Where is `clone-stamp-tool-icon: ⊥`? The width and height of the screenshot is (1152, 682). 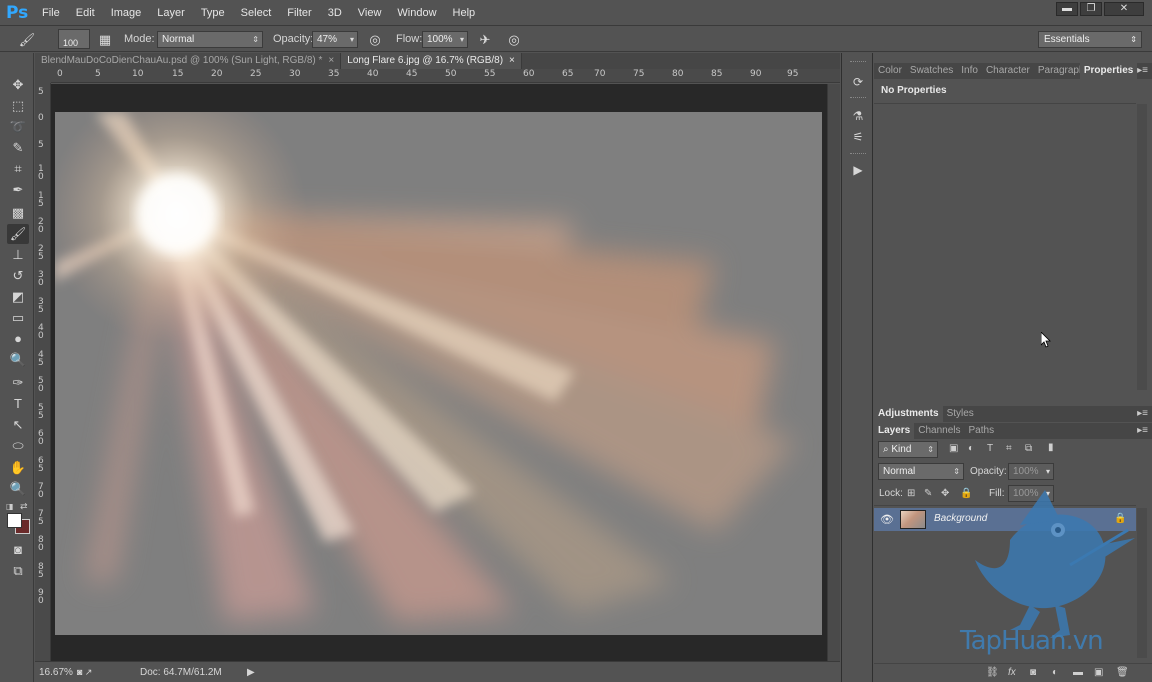 clone-stamp-tool-icon: ⊥ is located at coordinates (18, 255).